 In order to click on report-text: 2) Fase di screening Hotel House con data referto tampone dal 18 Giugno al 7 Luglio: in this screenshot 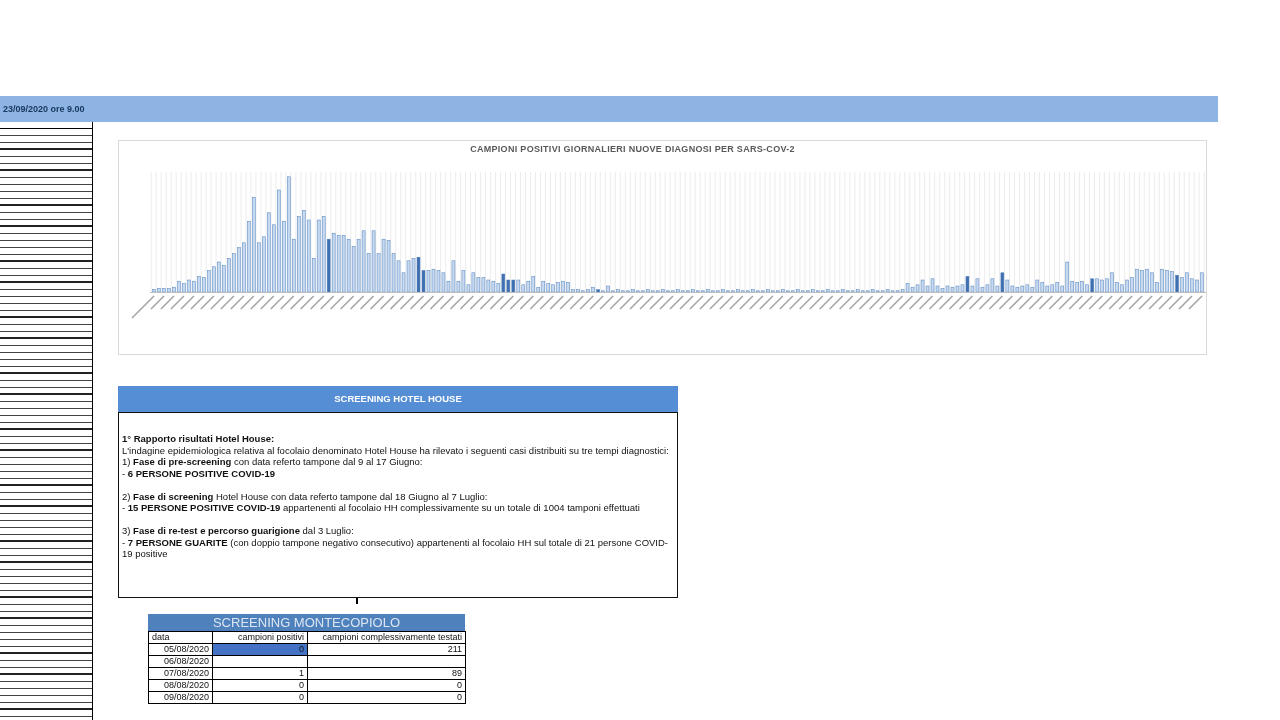, I will do `click(305, 496)`.